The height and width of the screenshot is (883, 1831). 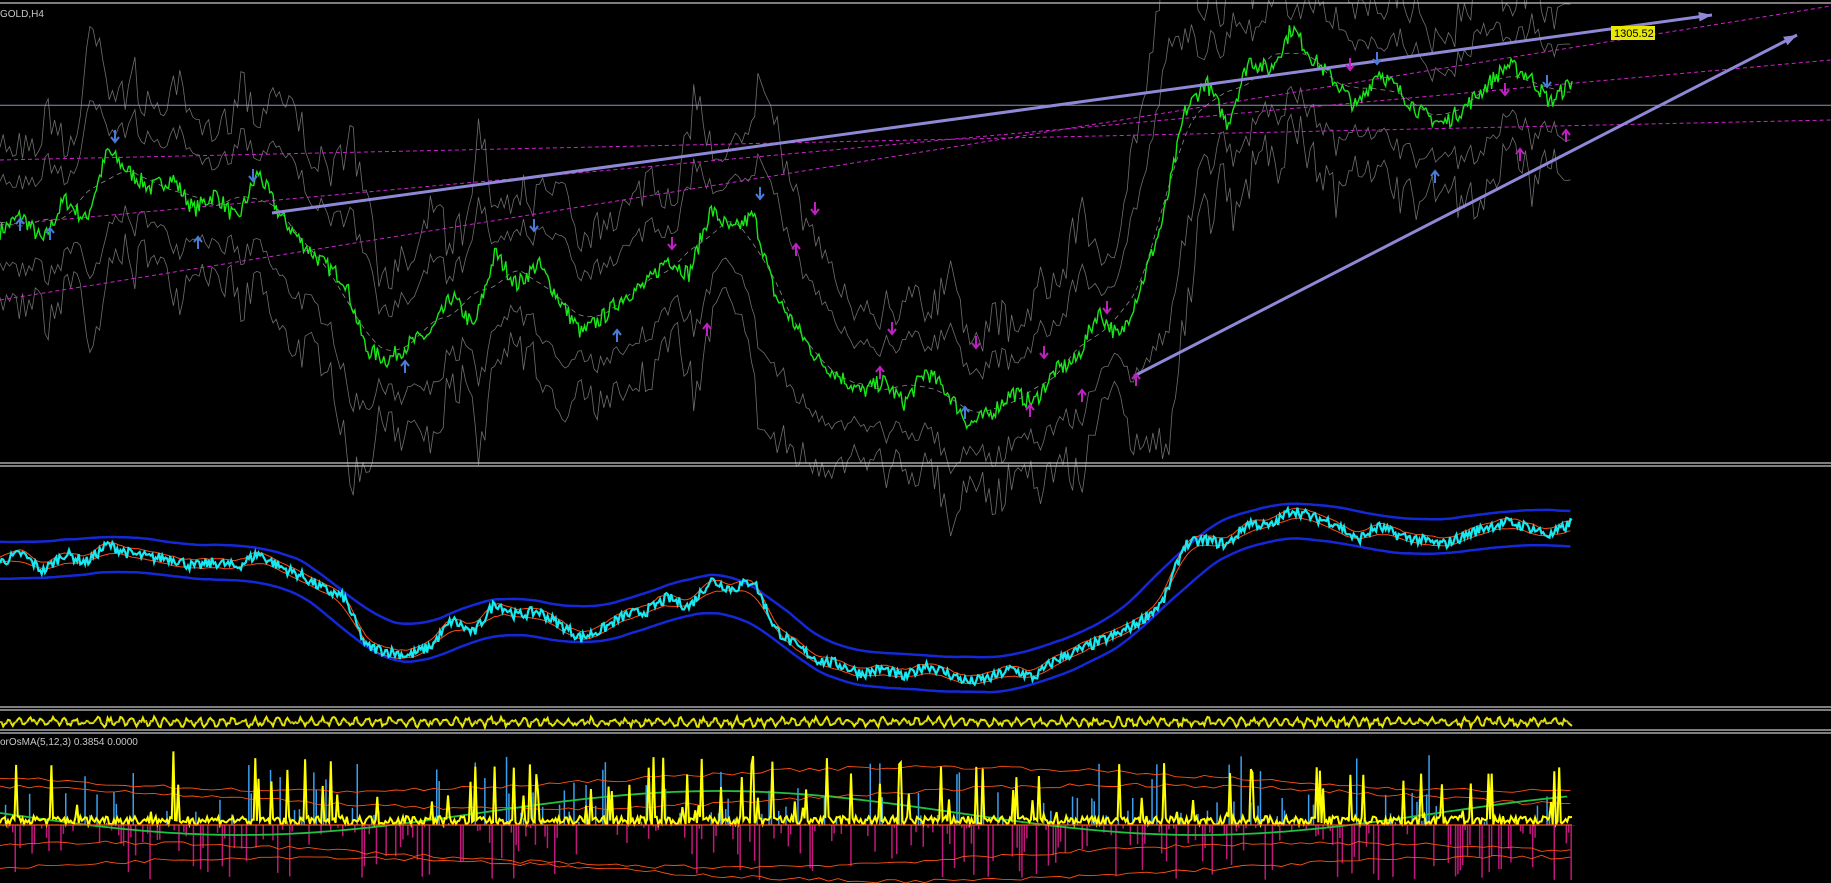 I want to click on indicator-label: orOsMA(5,12,3) 0.3854 0.0000, so click(x=69, y=742).